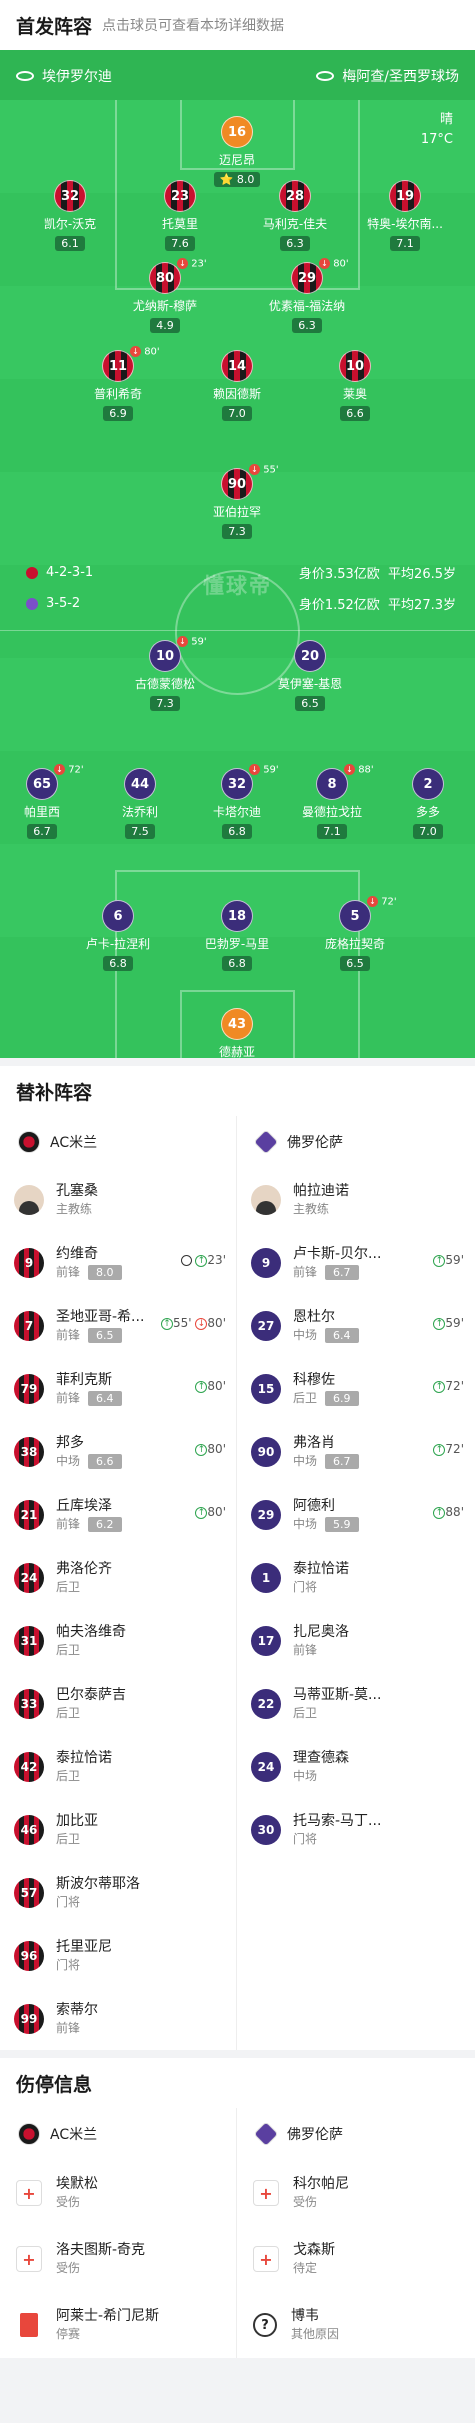  Describe the element at coordinates (355, 366) in the screenshot. I see `player-kit-icon: 10` at that location.